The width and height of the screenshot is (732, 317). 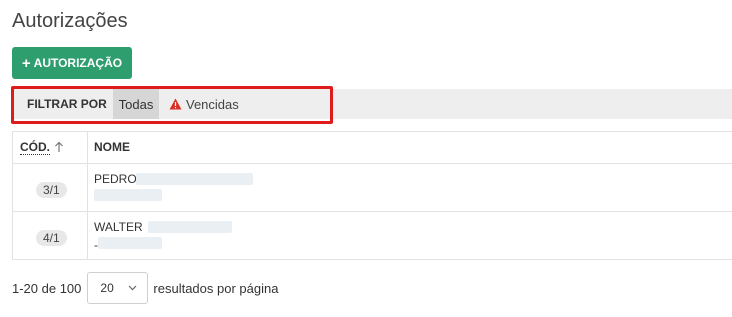 What do you see at coordinates (410, 235) in the screenshot?
I see `name-cell: WALTER -` at bounding box center [410, 235].